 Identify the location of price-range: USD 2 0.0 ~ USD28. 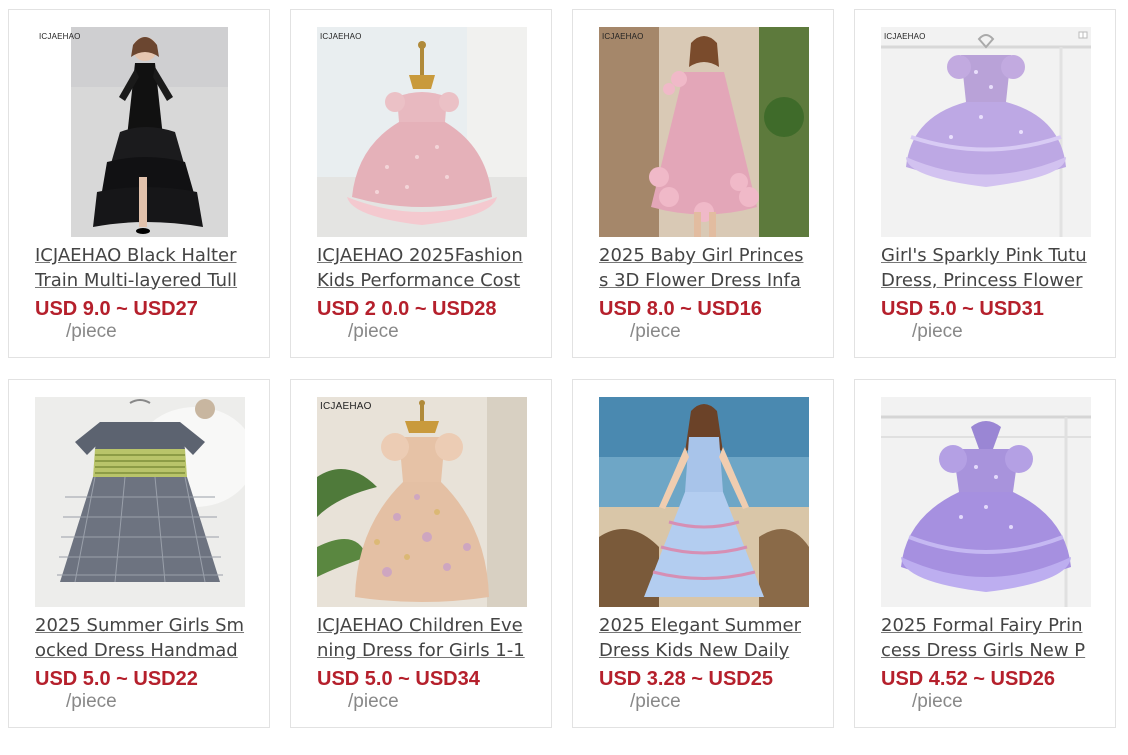
(407, 309).